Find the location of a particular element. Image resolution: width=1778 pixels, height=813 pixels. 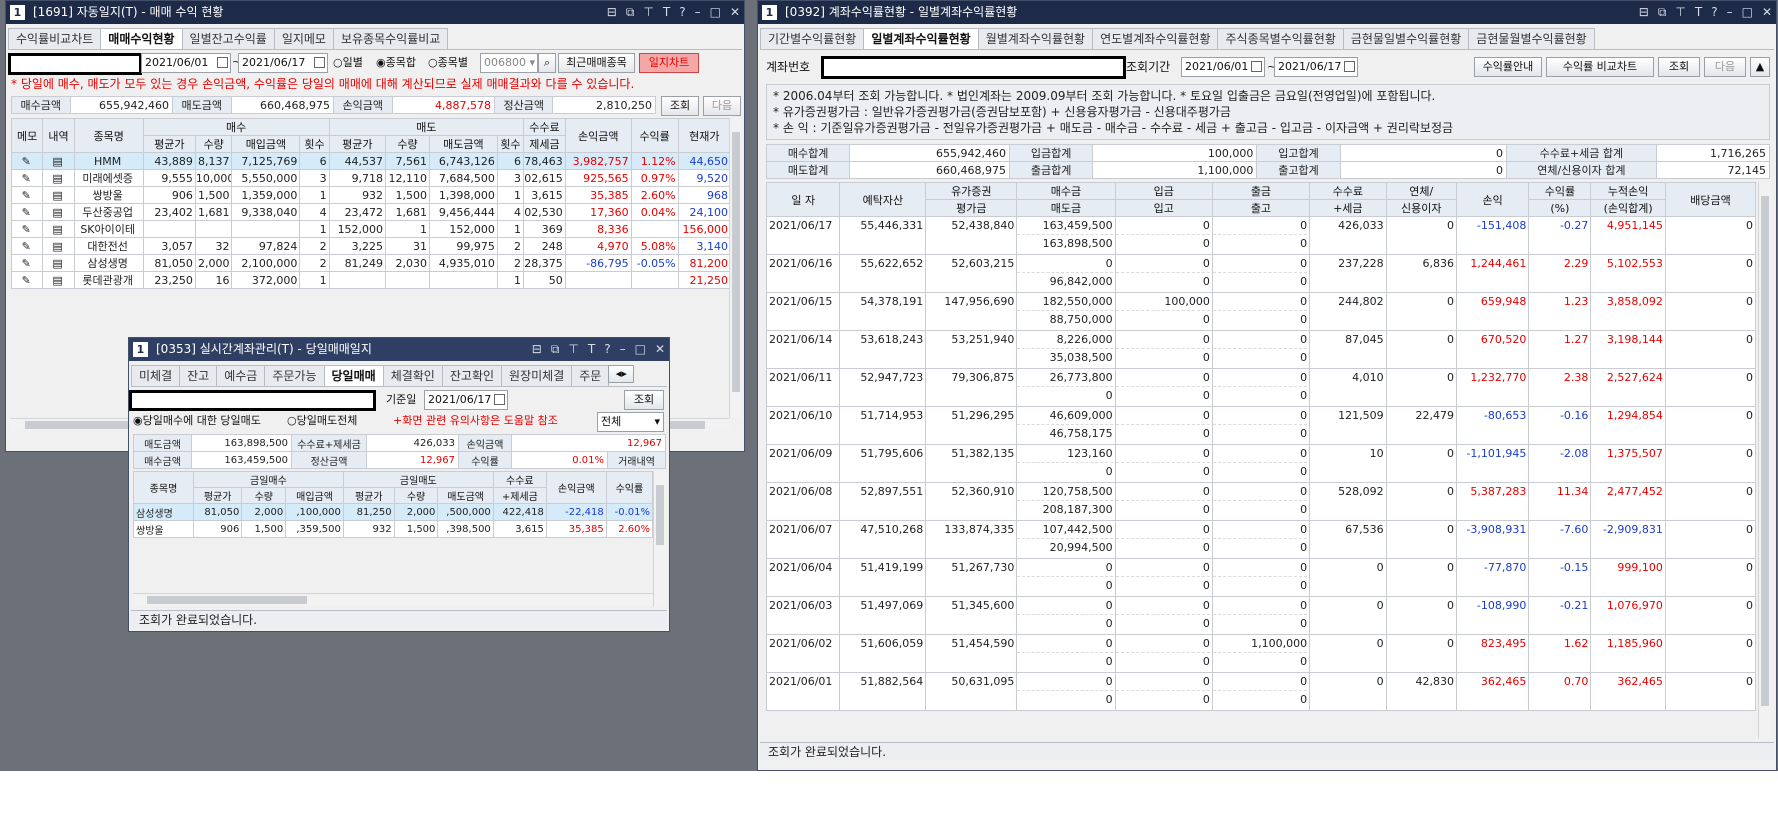

date-from-input: 2021/06/01 is located at coordinates (186, 63).